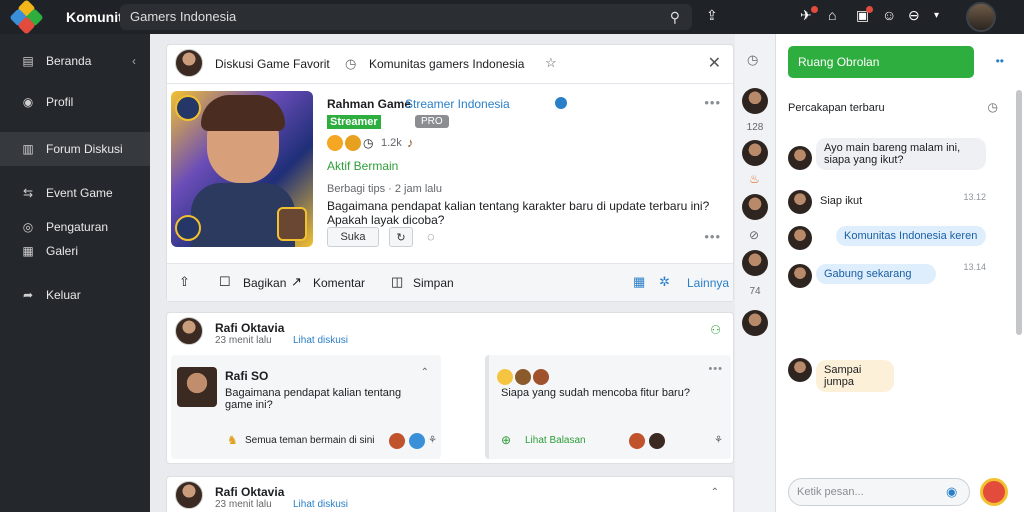 The image size is (1024, 512). What do you see at coordinates (397, 281) in the screenshot?
I see `chat-icon: ◫` at bounding box center [397, 281].